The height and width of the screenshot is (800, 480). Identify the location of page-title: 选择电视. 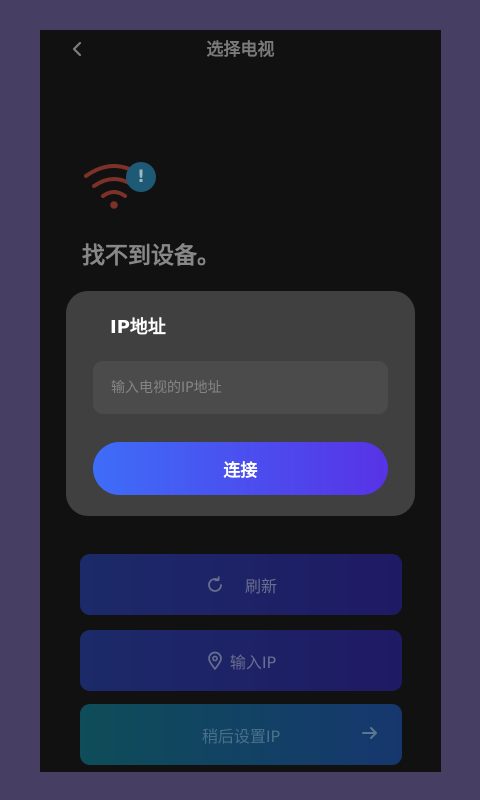
(240, 50).